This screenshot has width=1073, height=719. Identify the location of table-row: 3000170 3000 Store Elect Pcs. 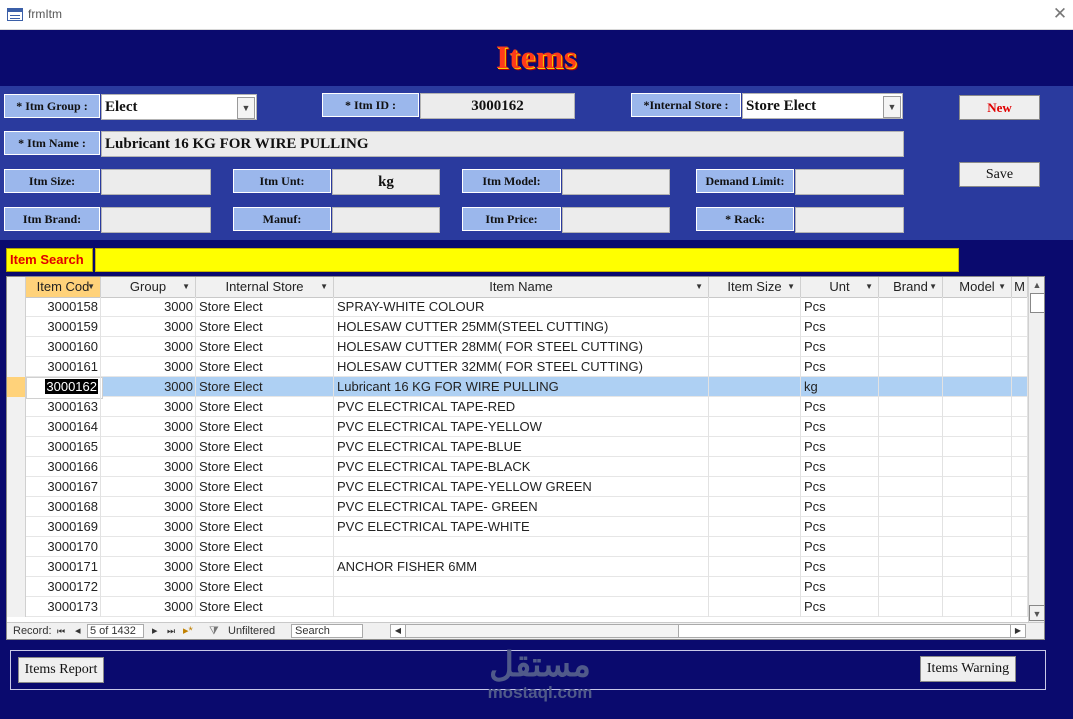
(517, 547).